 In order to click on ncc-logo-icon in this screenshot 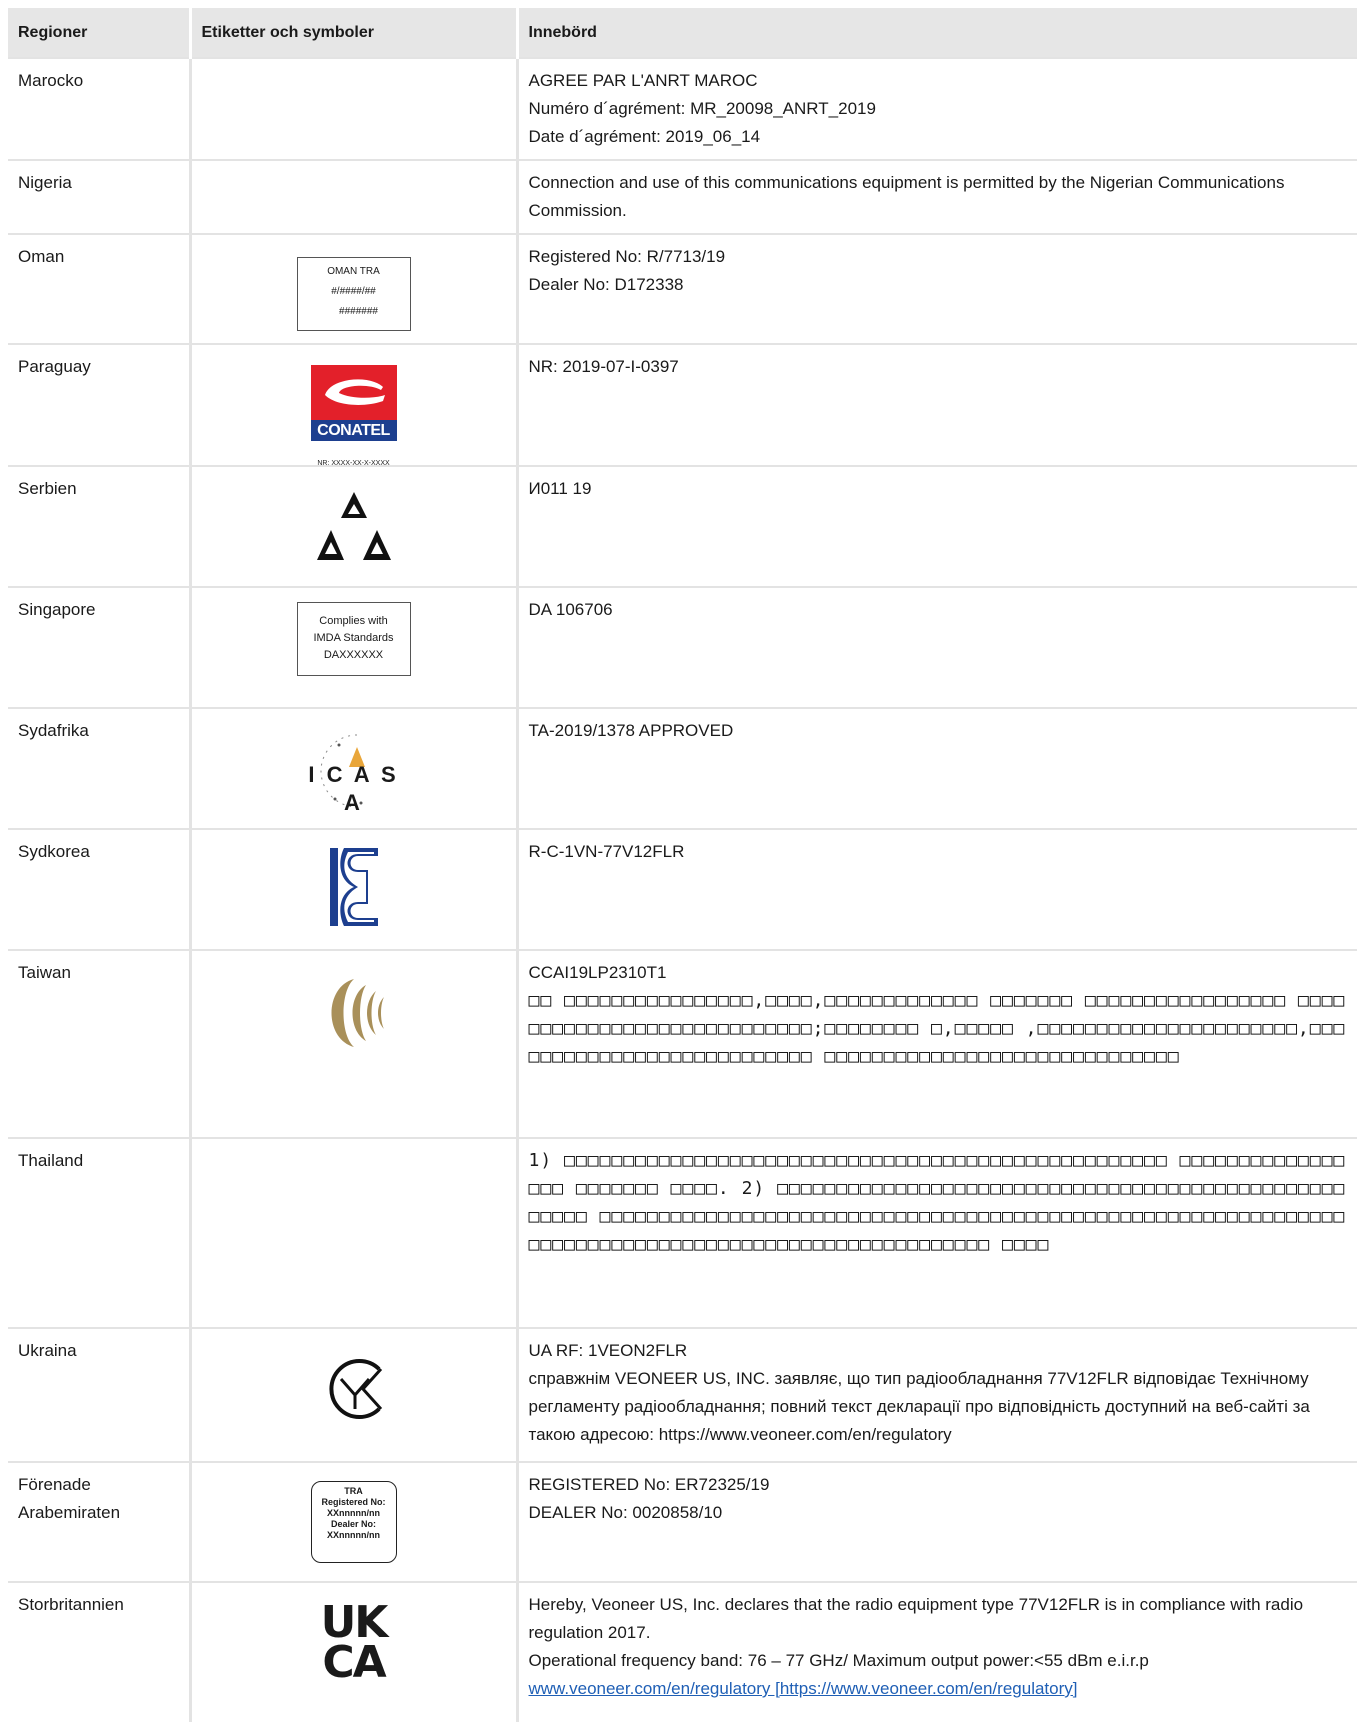, I will do `click(354, 1017)`.